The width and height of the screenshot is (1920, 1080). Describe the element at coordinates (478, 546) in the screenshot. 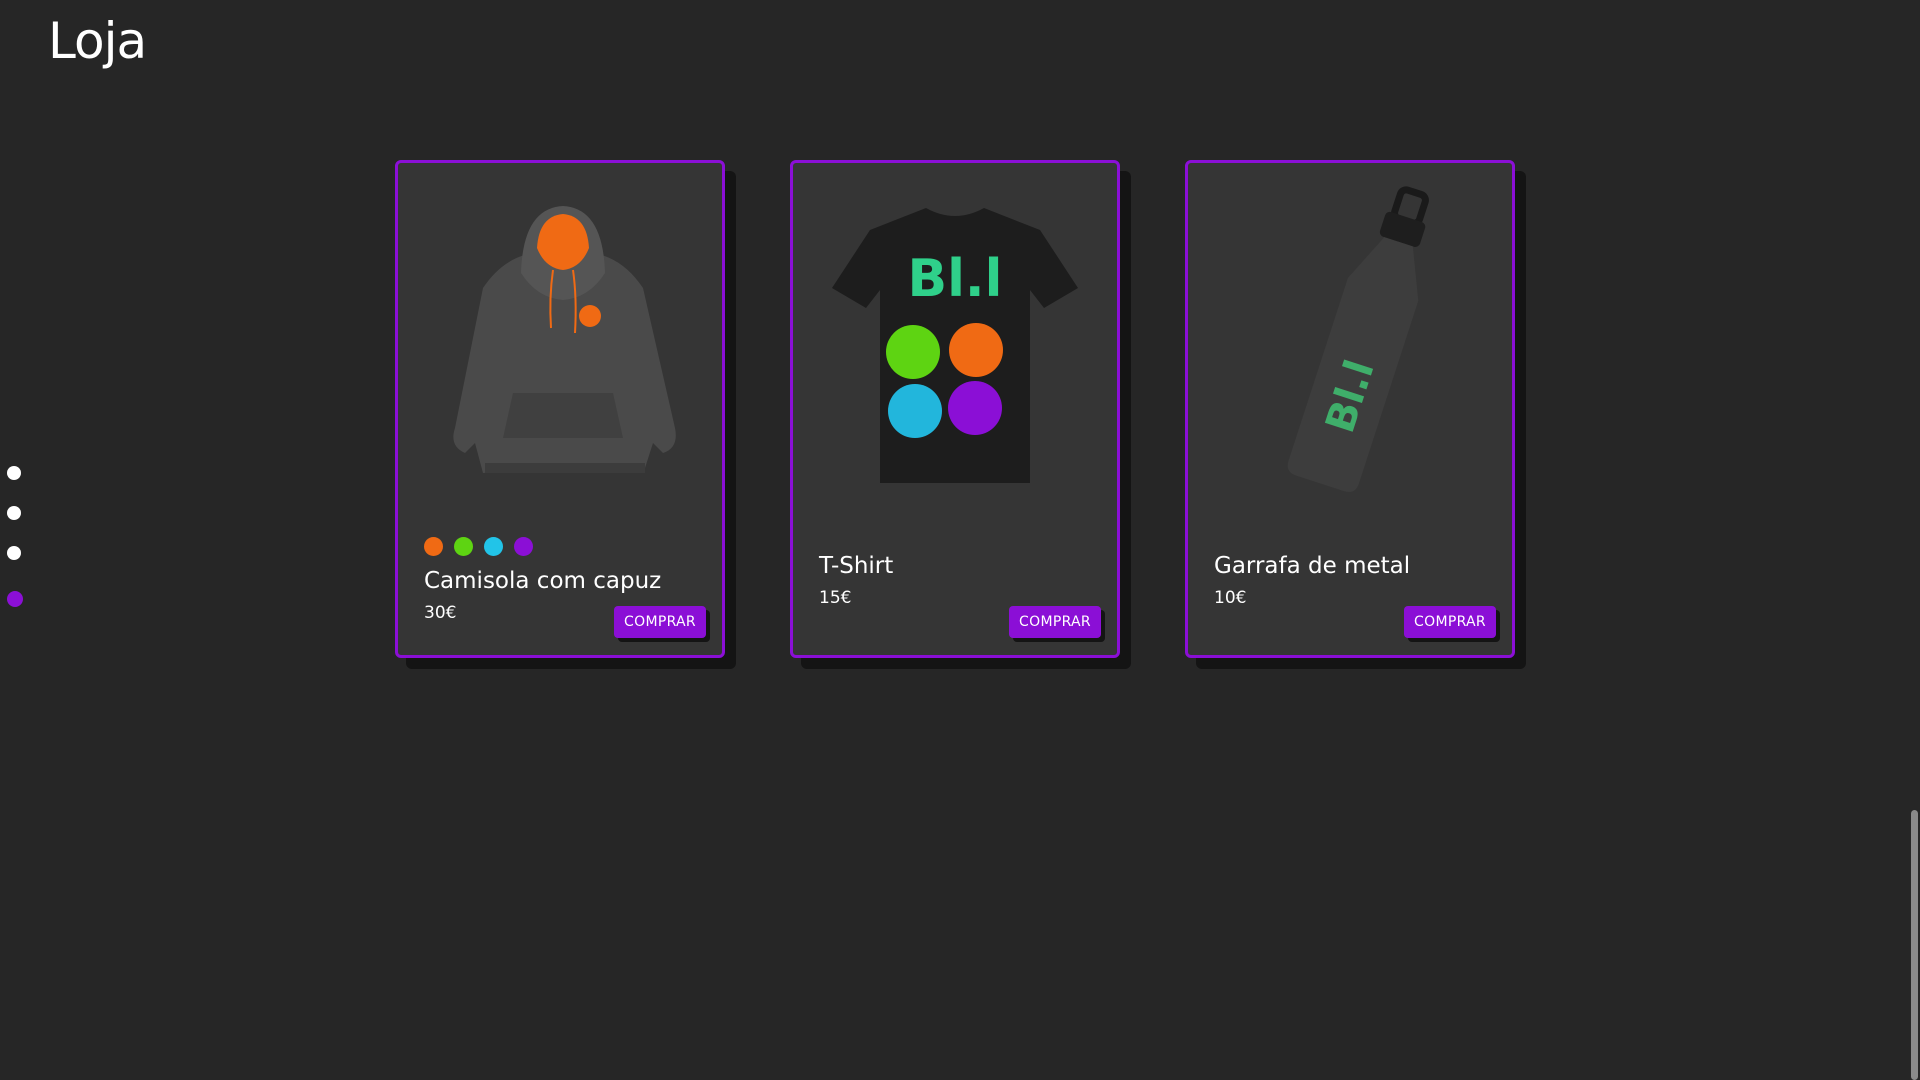

I see `color-swatches` at that location.